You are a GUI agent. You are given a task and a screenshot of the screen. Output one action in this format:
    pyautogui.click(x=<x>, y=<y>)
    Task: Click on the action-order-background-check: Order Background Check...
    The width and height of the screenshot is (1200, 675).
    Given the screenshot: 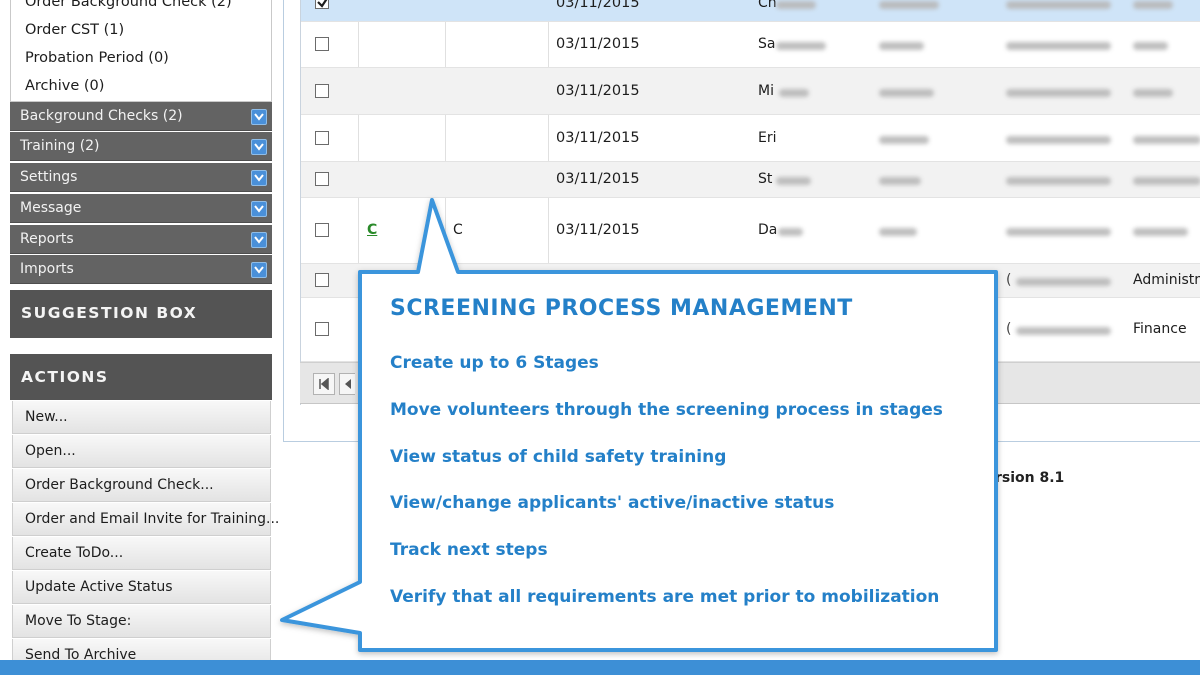 What is the action you would take?
    pyautogui.click(x=141, y=485)
    